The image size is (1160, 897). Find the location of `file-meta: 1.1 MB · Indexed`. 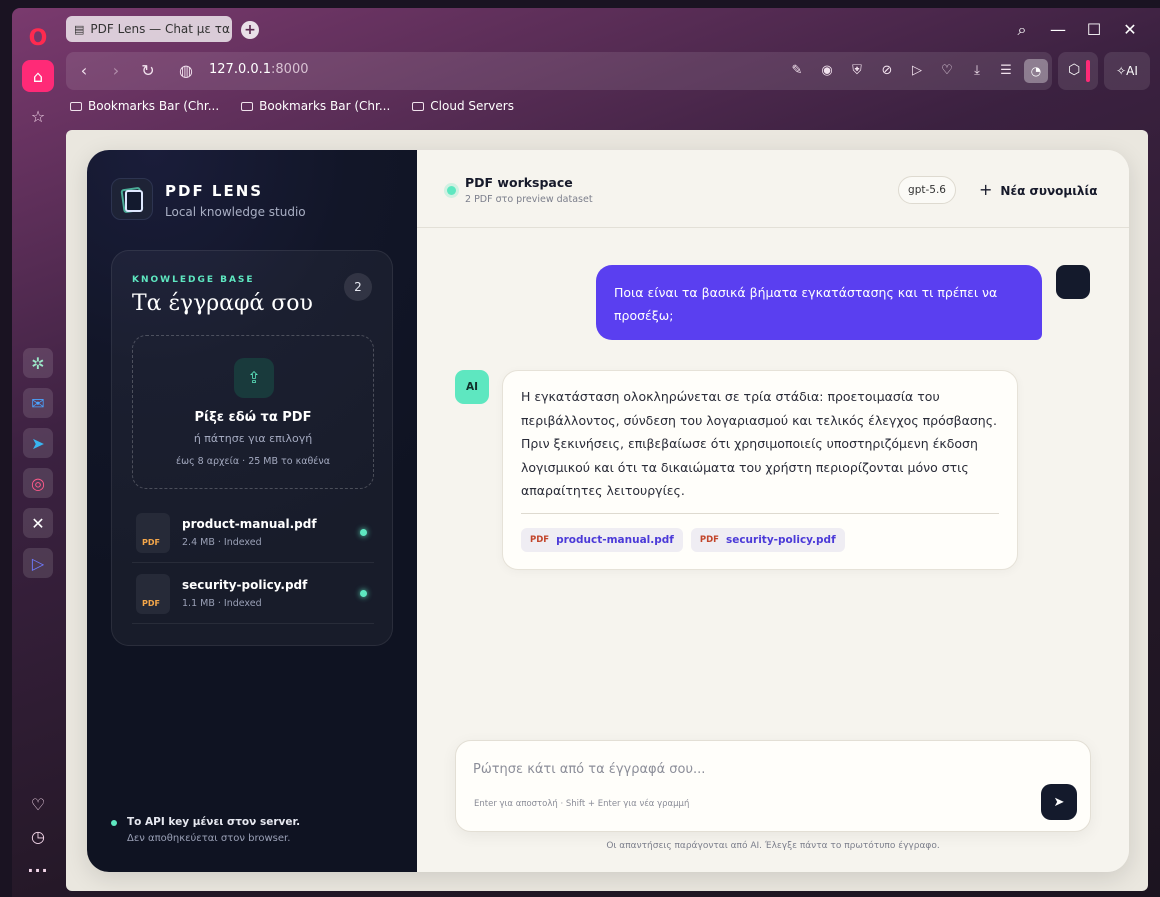

file-meta: 1.1 MB · Indexed is located at coordinates (222, 603).